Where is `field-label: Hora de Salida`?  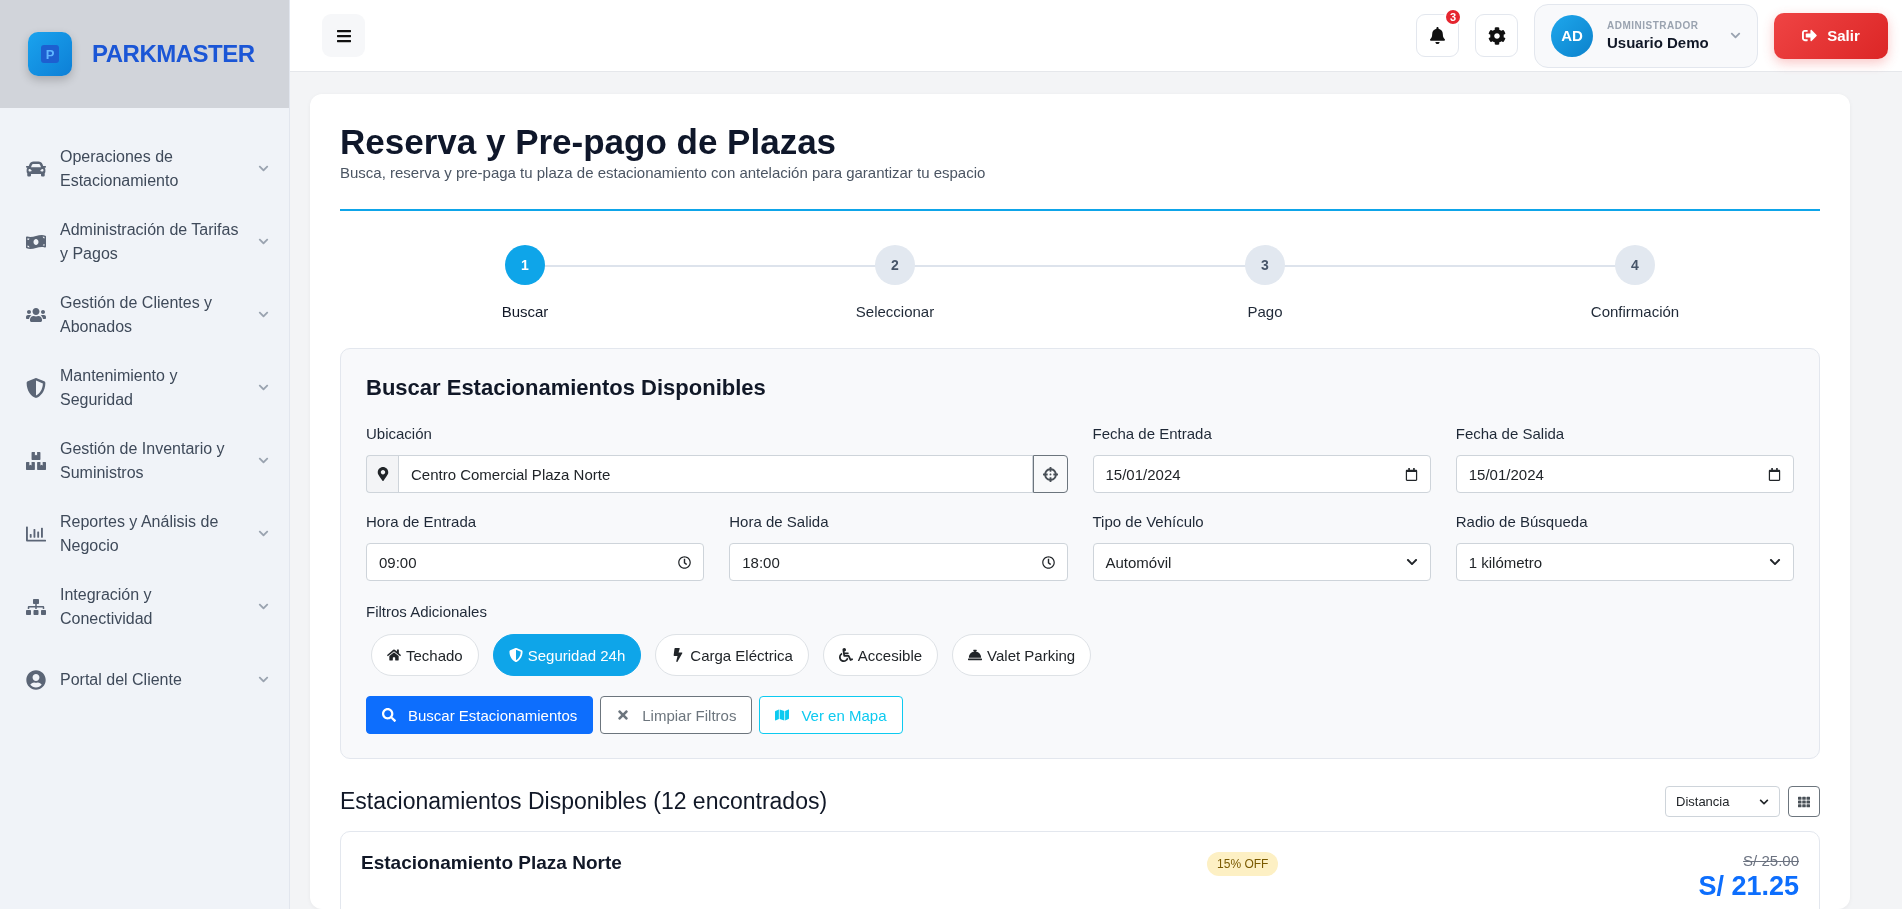 field-label: Hora de Salida is located at coordinates (779, 522).